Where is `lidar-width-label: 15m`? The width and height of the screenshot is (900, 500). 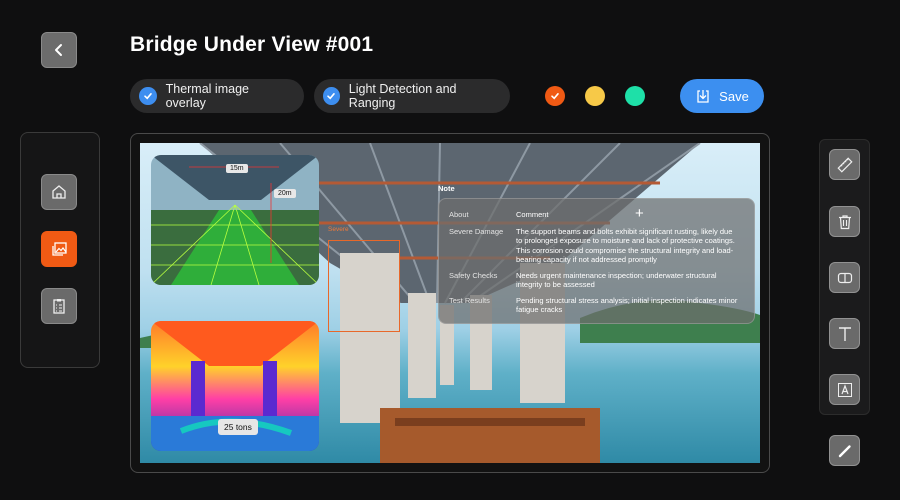 lidar-width-label: 15m is located at coordinates (237, 168).